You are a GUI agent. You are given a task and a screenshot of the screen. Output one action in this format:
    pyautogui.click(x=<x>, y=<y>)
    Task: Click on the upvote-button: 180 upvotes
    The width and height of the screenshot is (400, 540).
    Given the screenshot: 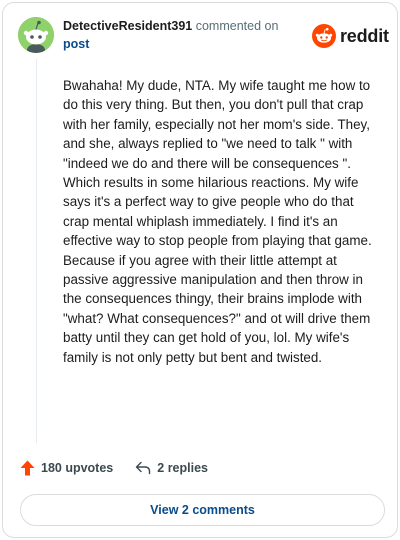 What is the action you would take?
    pyautogui.click(x=66, y=468)
    